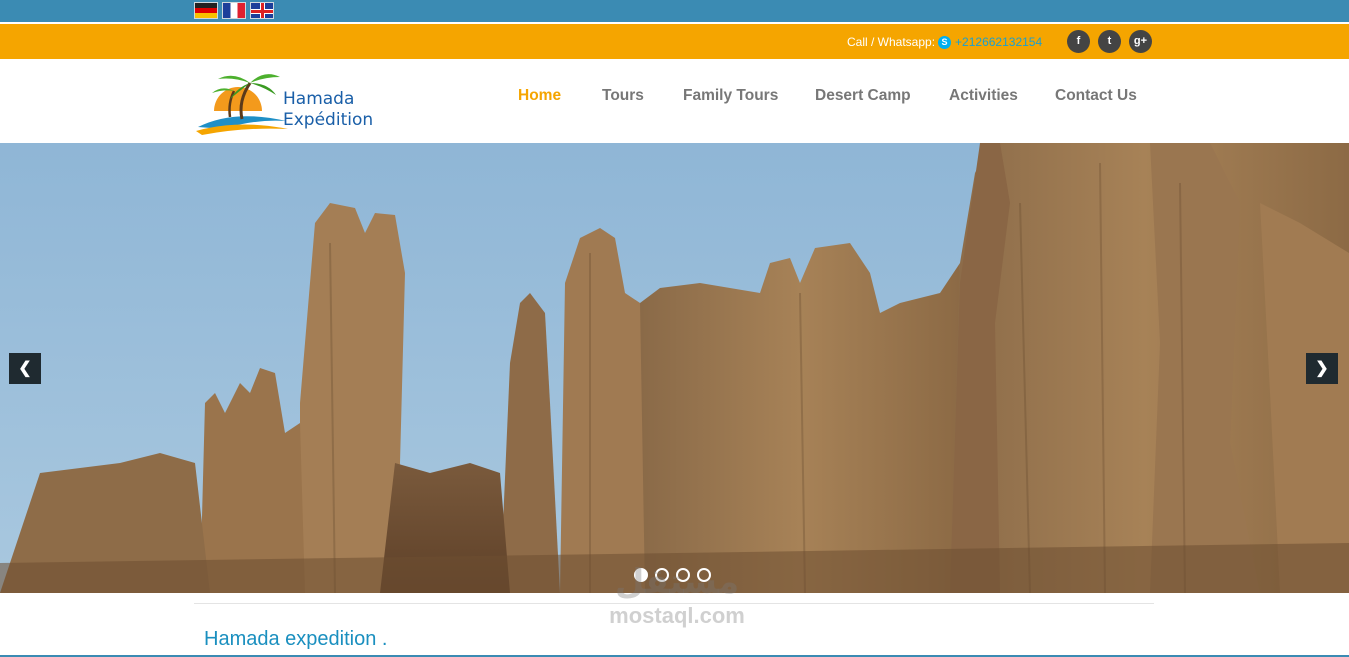 This screenshot has width=1349, height=657. I want to click on watermark-latin-text: mostaql.com, so click(677, 615).